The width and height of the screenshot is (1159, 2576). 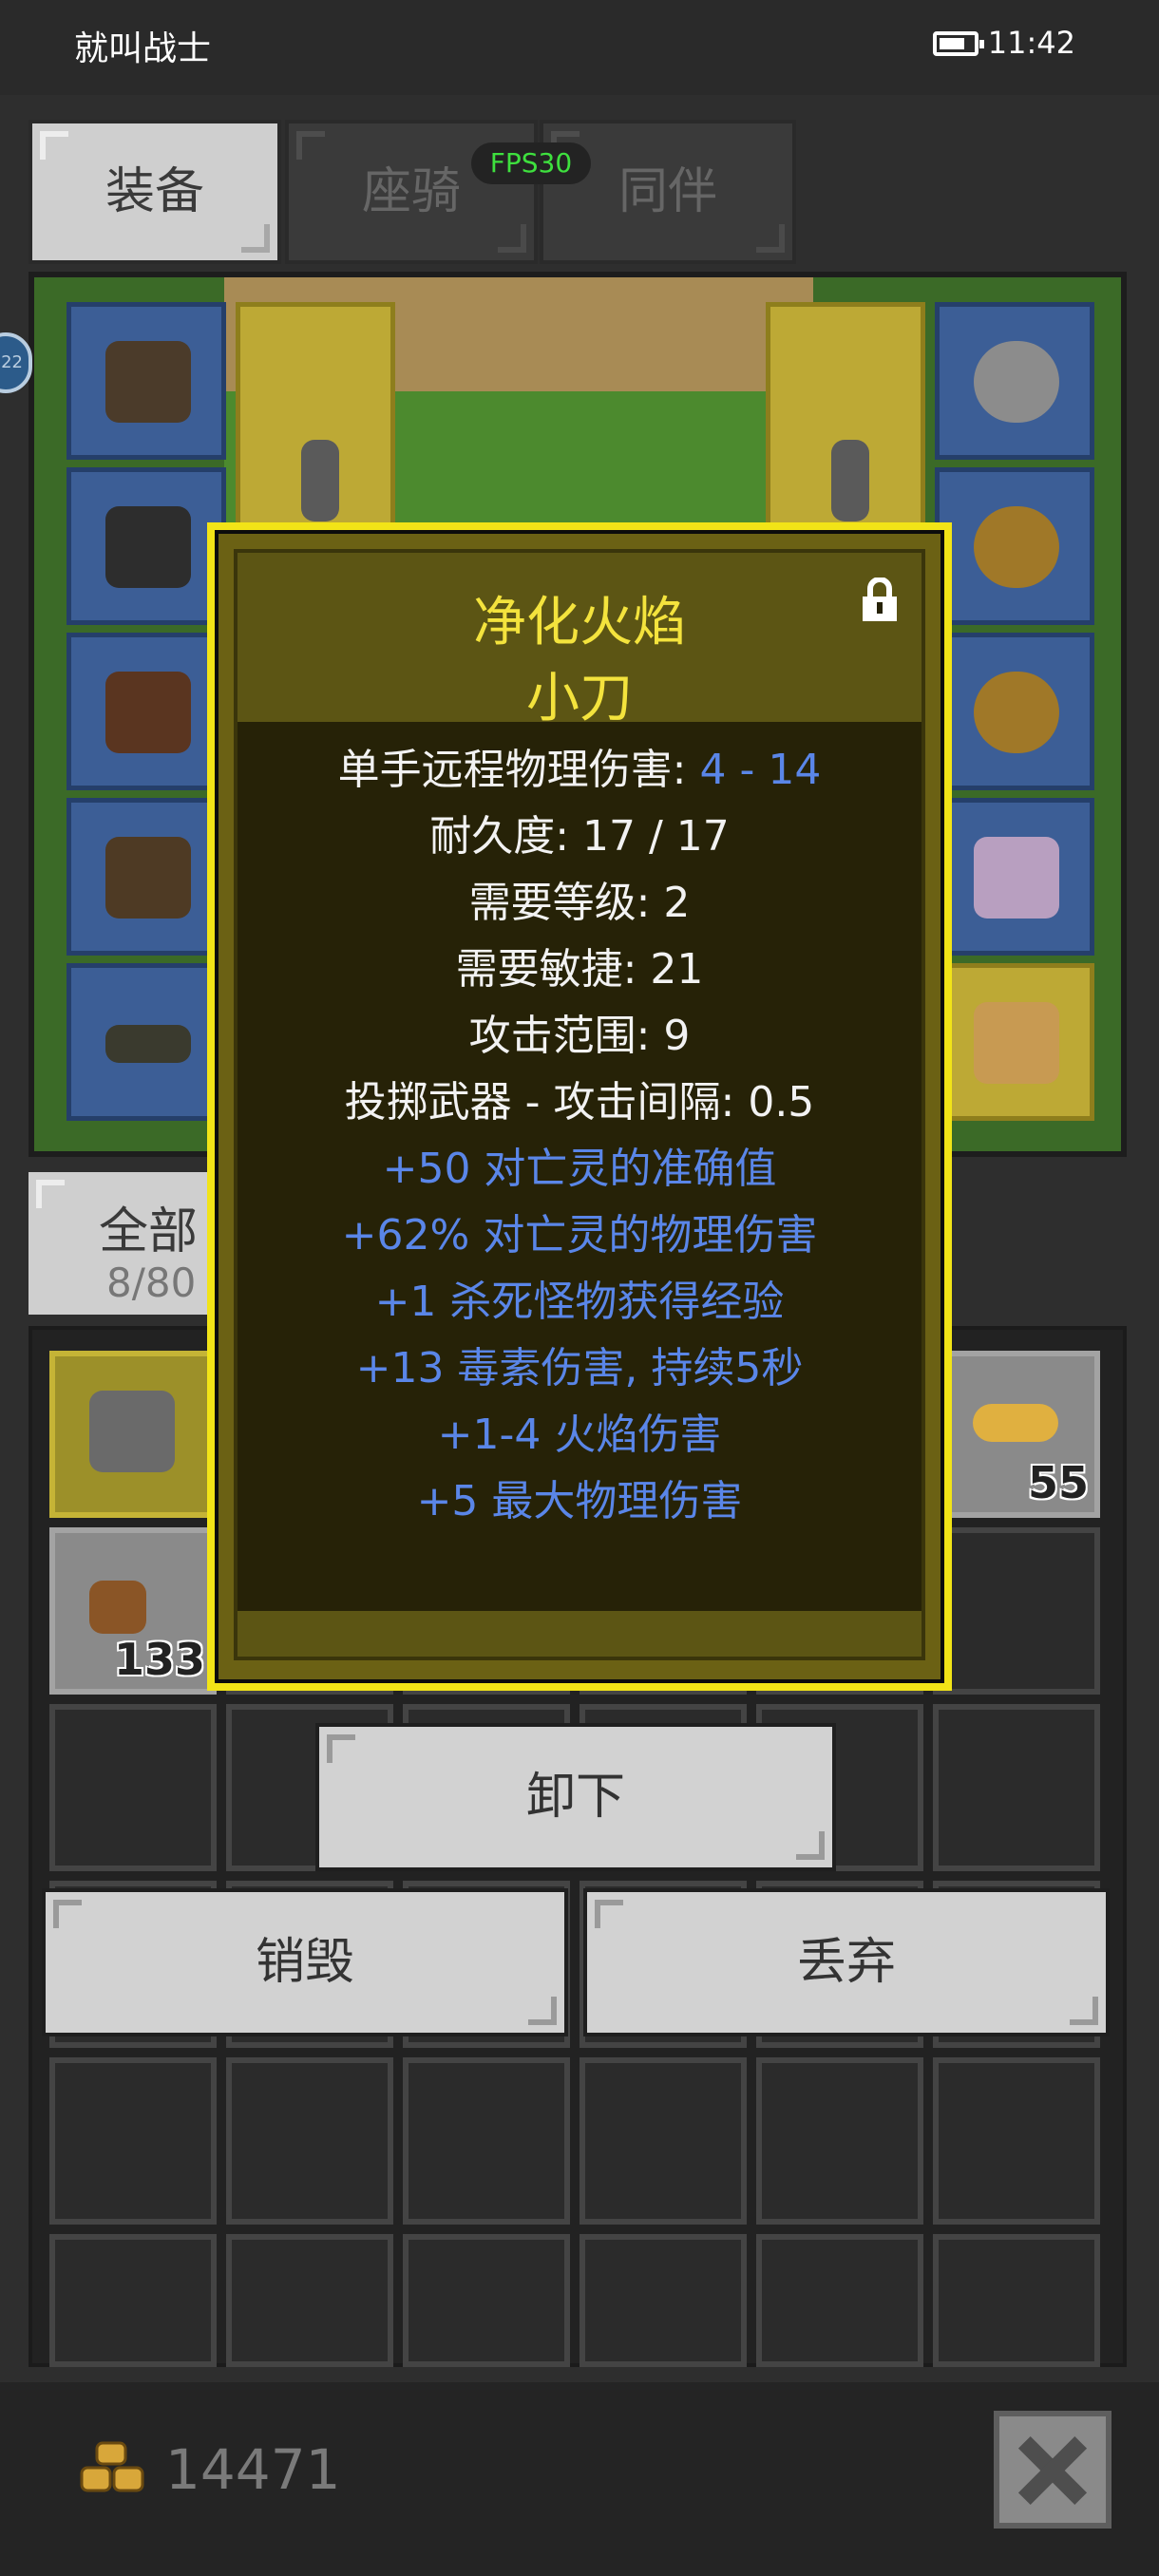 I want to click on equip-slot-armor, so click(x=146, y=546).